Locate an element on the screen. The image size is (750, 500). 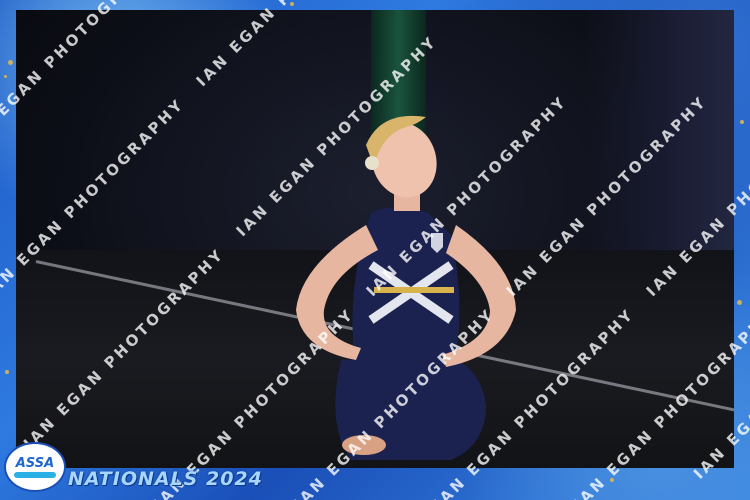
logo-swoosh is located at coordinates (35, 475).